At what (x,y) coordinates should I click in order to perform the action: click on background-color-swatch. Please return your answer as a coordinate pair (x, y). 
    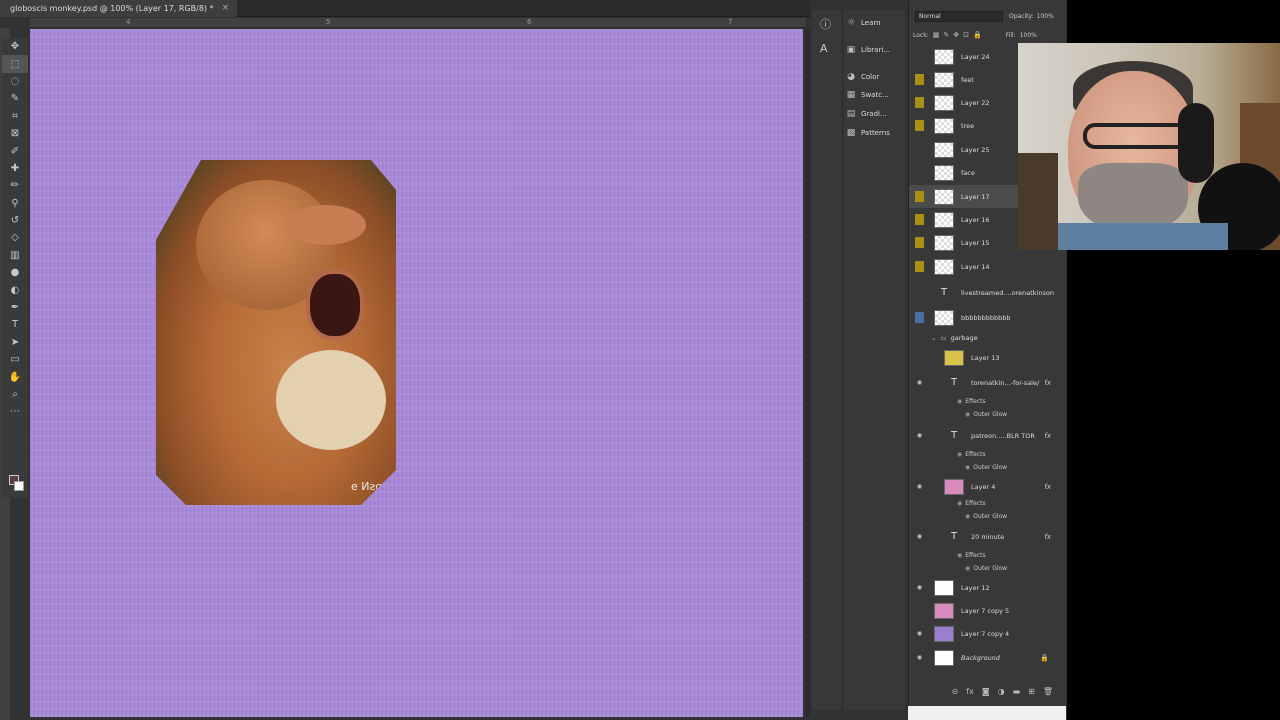
    Looking at the image, I should click on (19, 486).